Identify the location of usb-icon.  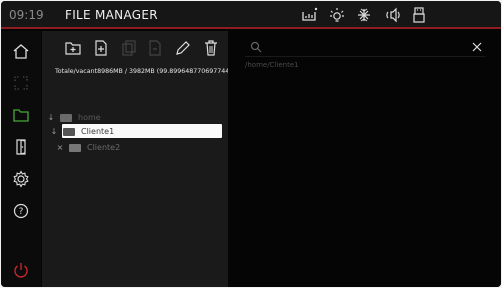
(419, 15).